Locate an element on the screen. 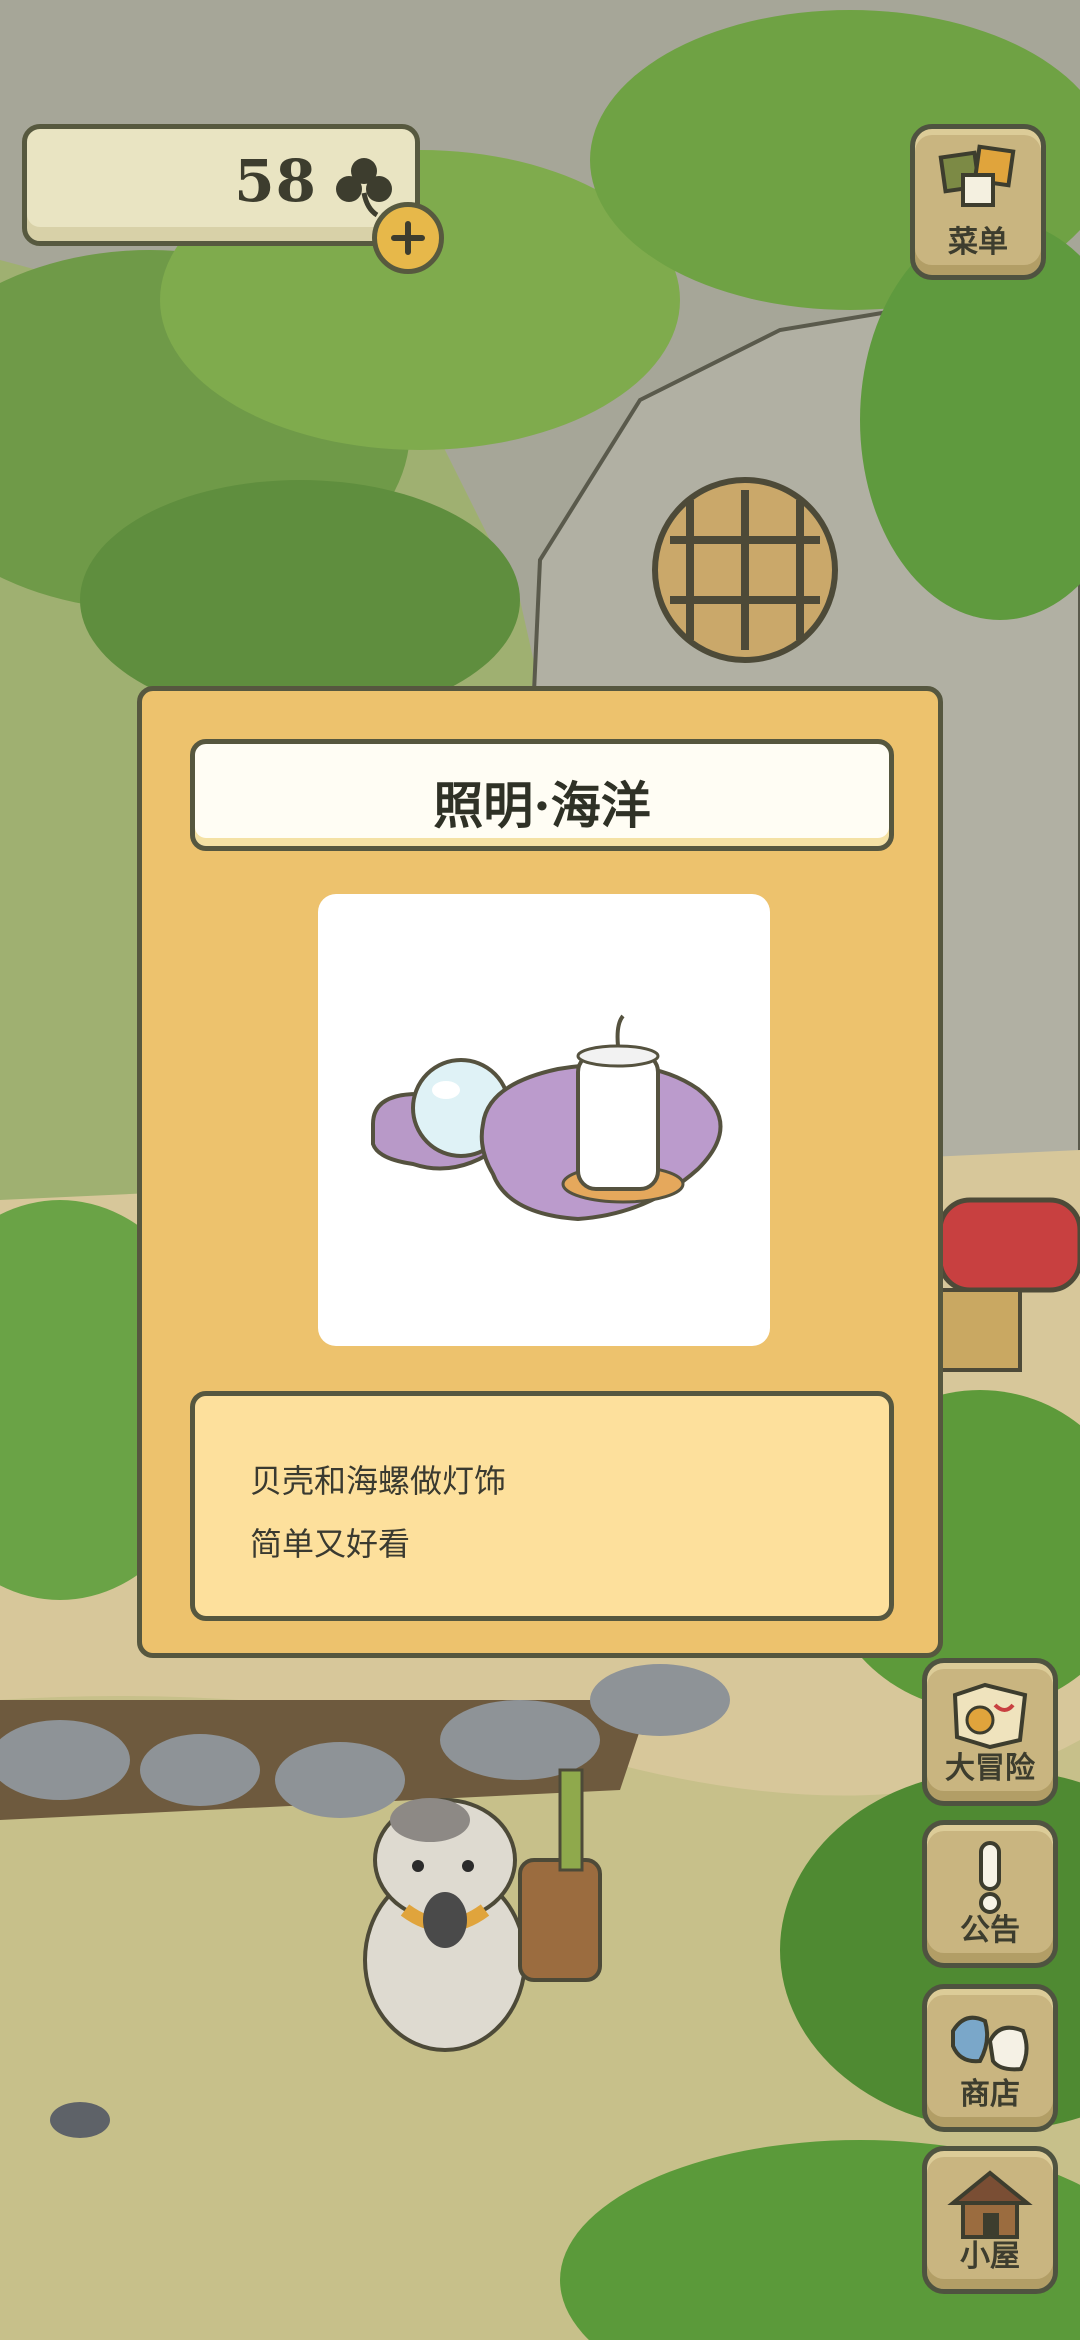 The image size is (1080, 2340). menu-button: 菜单 is located at coordinates (978, 202).